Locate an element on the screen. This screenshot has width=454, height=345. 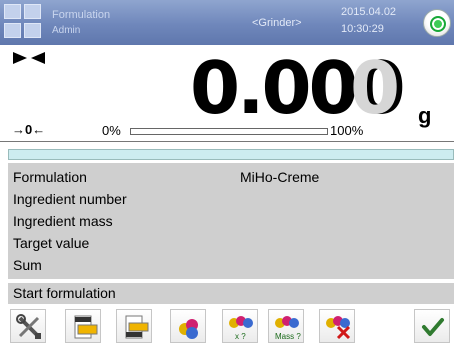
formulation-mass-button: Mass ? is located at coordinates (286, 326).